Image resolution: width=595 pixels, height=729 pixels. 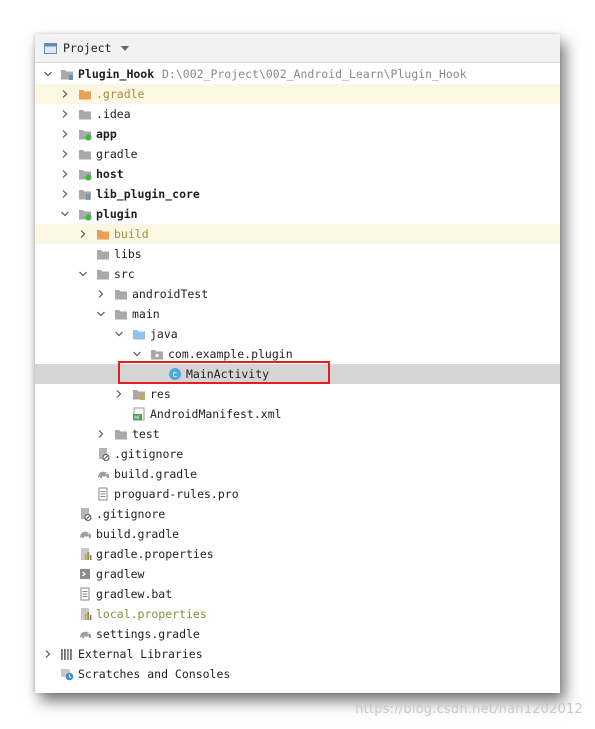 What do you see at coordinates (297, 94) in the screenshot?
I see `tree-row-gradle-dir: .gradle` at bounding box center [297, 94].